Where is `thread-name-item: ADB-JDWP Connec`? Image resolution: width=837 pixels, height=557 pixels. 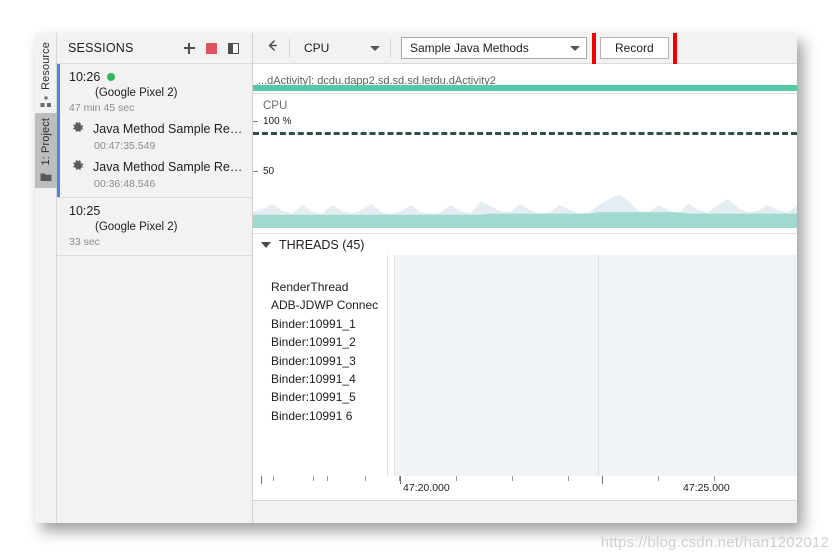 thread-name-item: ADB-JDWP Connec is located at coordinates (320, 305).